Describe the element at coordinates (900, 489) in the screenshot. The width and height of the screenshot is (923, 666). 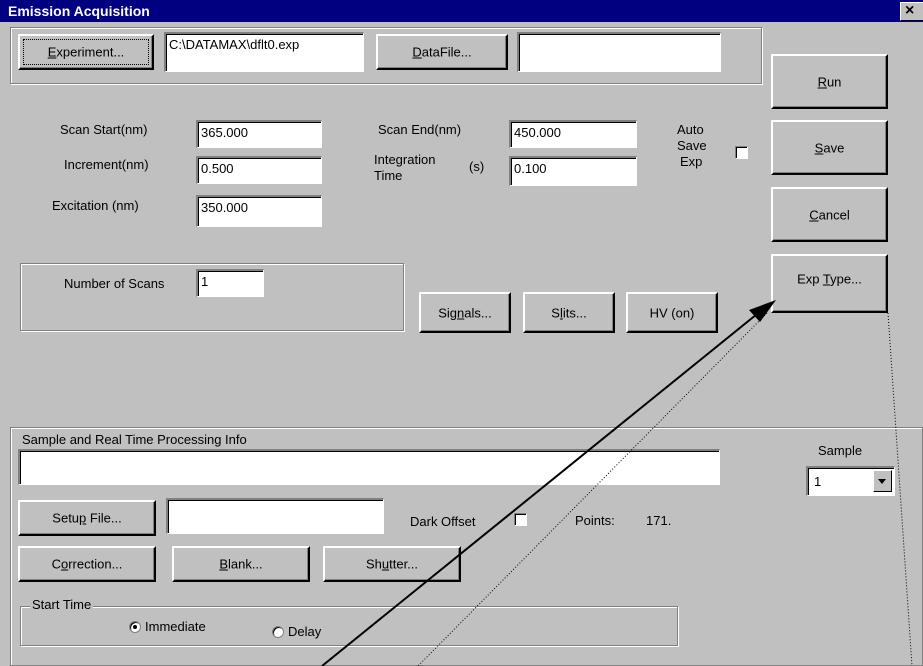
I see `callout-dotted-line-right` at that location.